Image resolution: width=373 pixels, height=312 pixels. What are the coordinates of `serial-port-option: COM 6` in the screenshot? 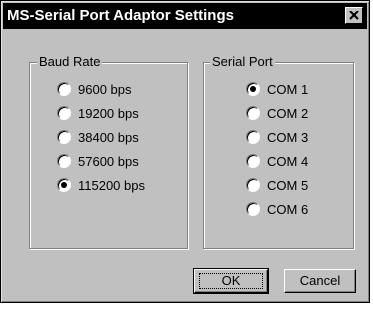 It's located at (277, 209).